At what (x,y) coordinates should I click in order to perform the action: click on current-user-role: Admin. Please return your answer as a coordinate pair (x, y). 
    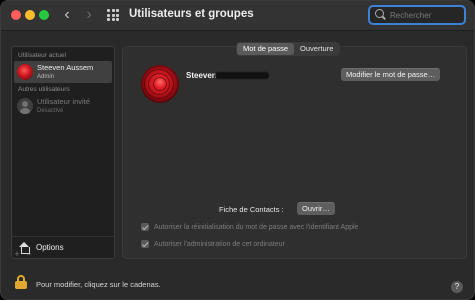
    Looking at the image, I should click on (46, 76).